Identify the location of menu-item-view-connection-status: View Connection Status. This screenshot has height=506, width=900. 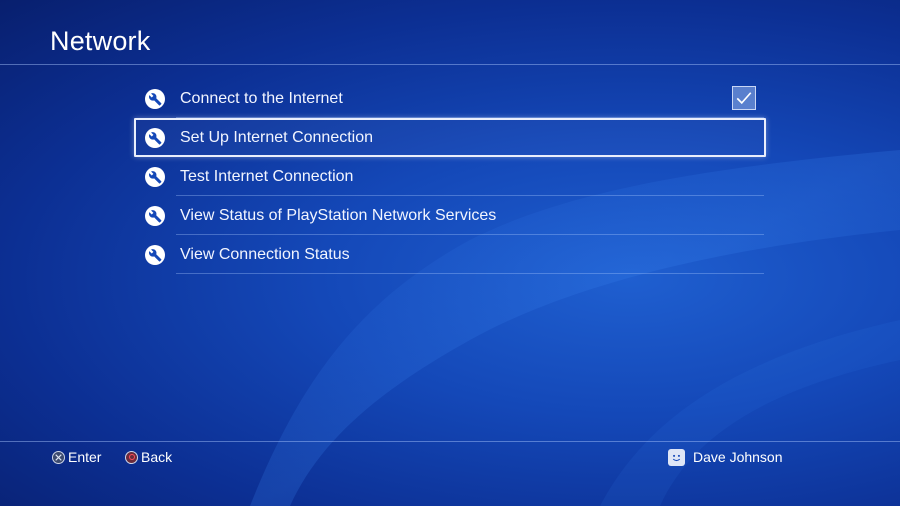
(450, 254).